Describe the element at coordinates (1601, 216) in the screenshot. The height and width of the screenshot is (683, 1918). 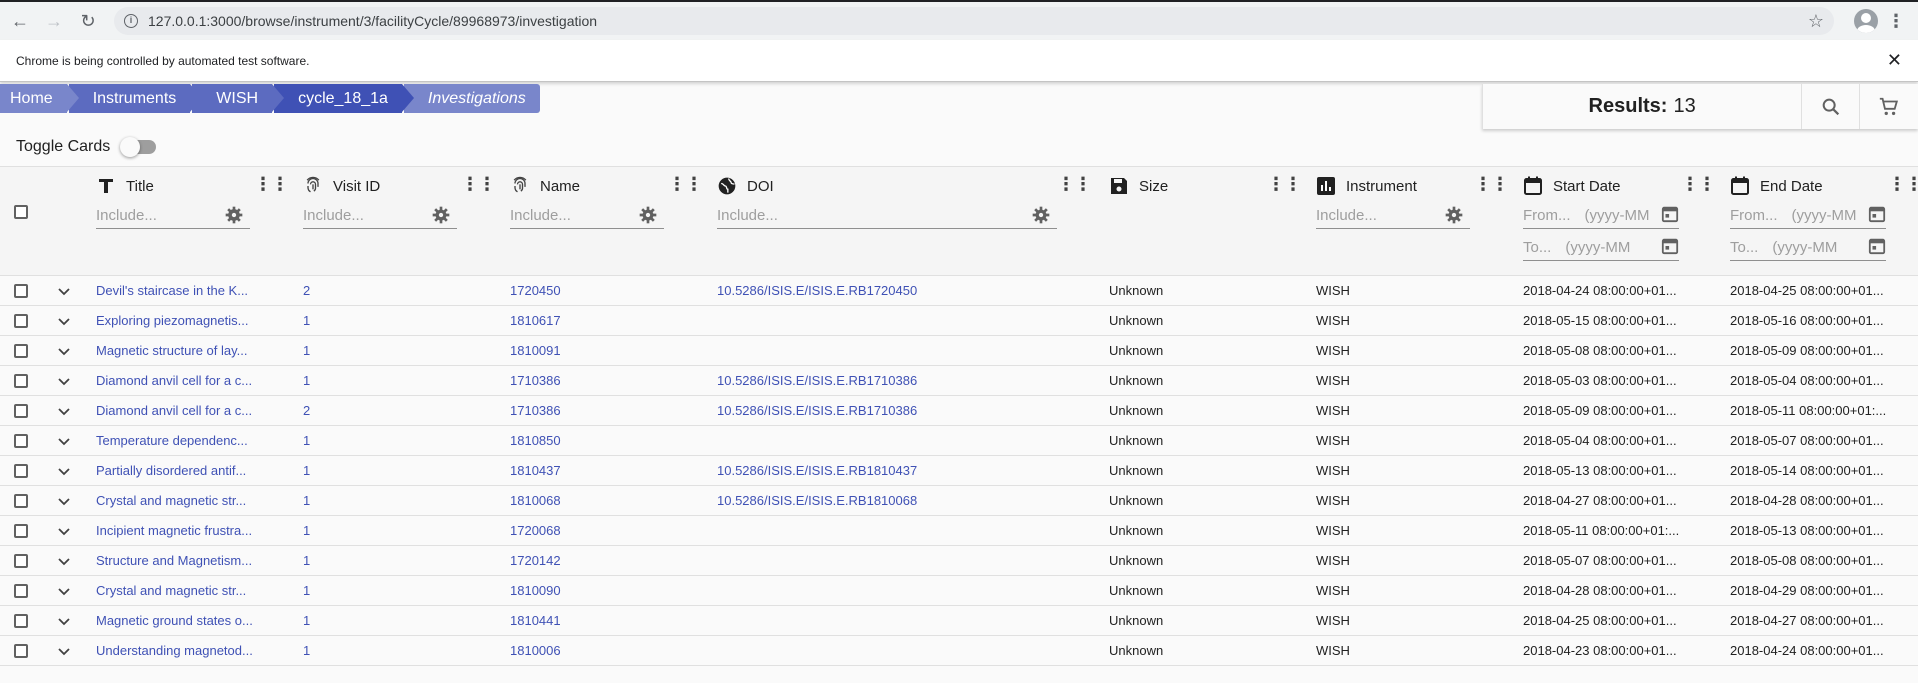
I see `start-date-from-input: From... (yyyy-MM` at that location.